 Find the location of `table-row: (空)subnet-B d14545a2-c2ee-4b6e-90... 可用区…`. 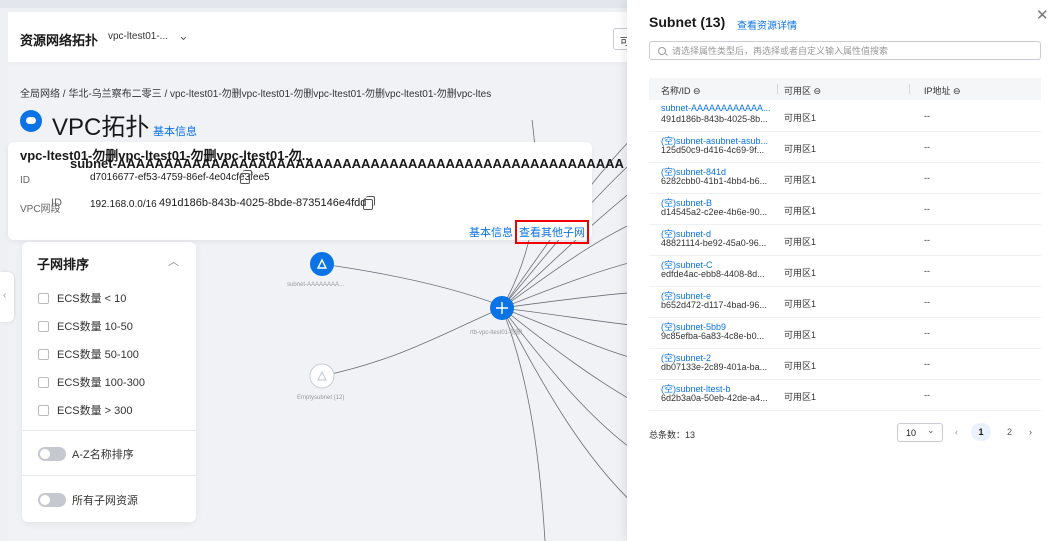

table-row: (空)subnet-B d14545a2-c2ee-4b6e-90... 可用区… is located at coordinates (845, 209).